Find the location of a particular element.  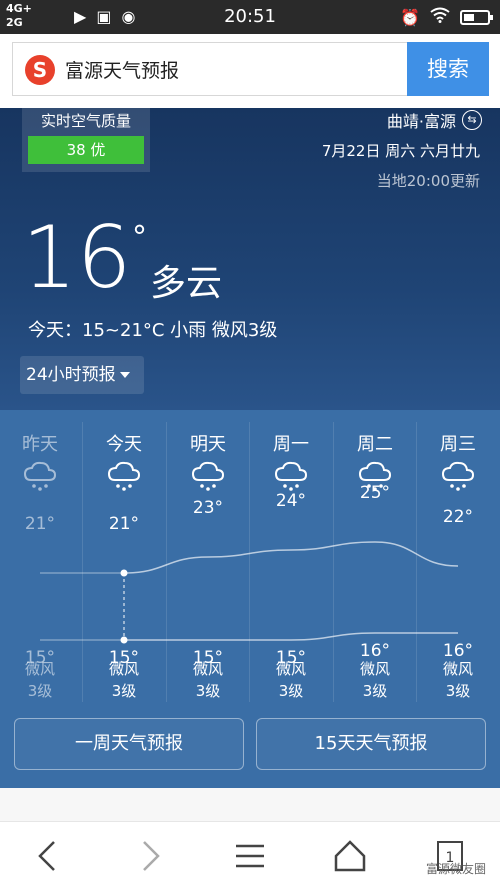

high-temp-label: 24° is located at coordinates (291, 501).